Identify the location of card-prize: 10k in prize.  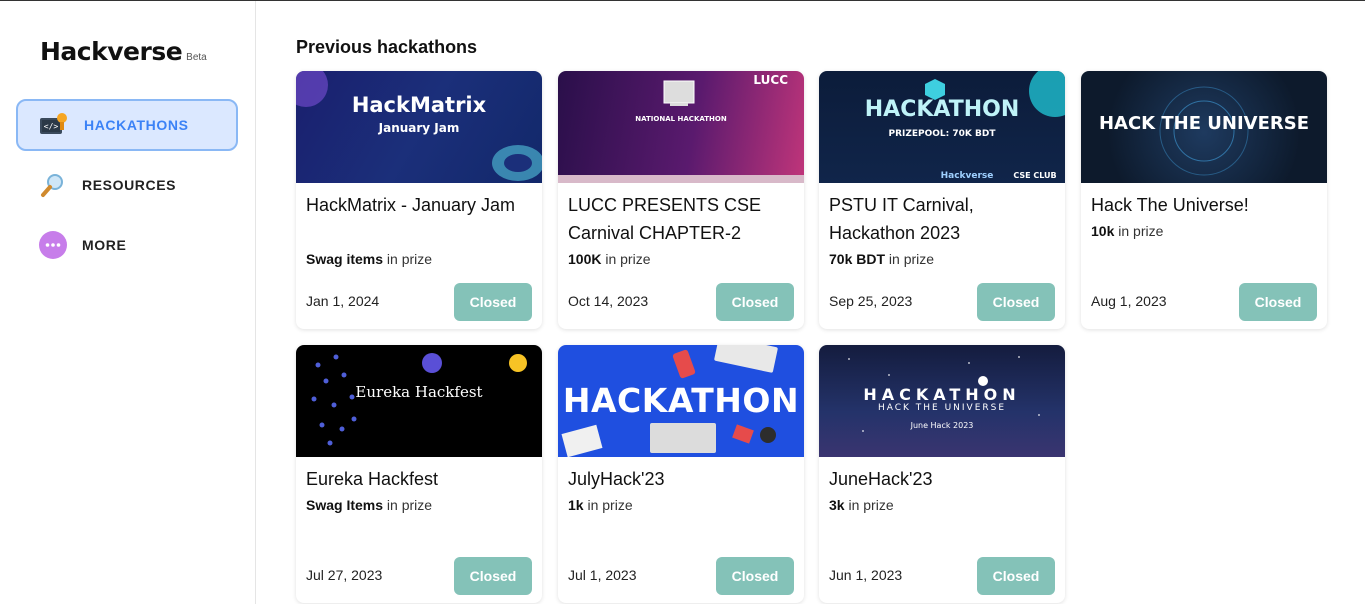
(1127, 231).